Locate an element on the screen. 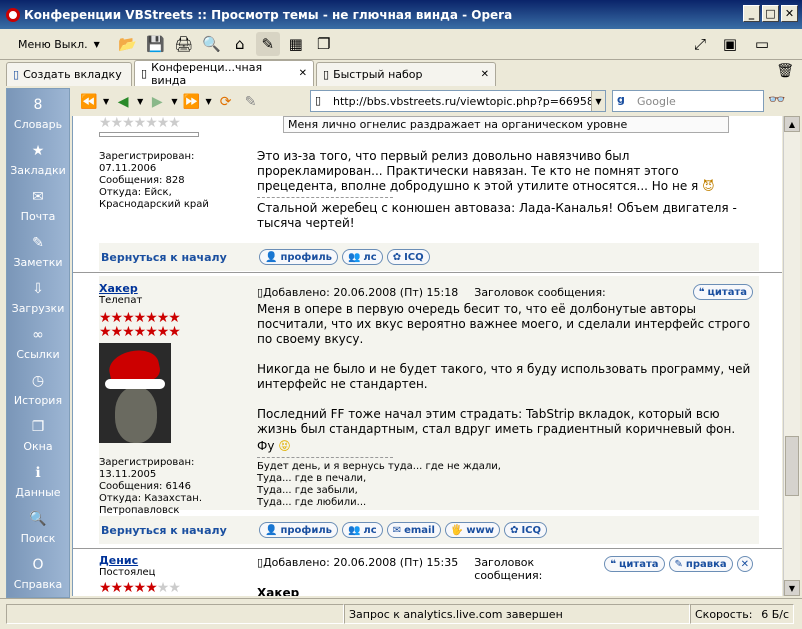 The width and height of the screenshot is (802, 629). zoom-glasses-icon: 👓 is located at coordinates (776, 100).